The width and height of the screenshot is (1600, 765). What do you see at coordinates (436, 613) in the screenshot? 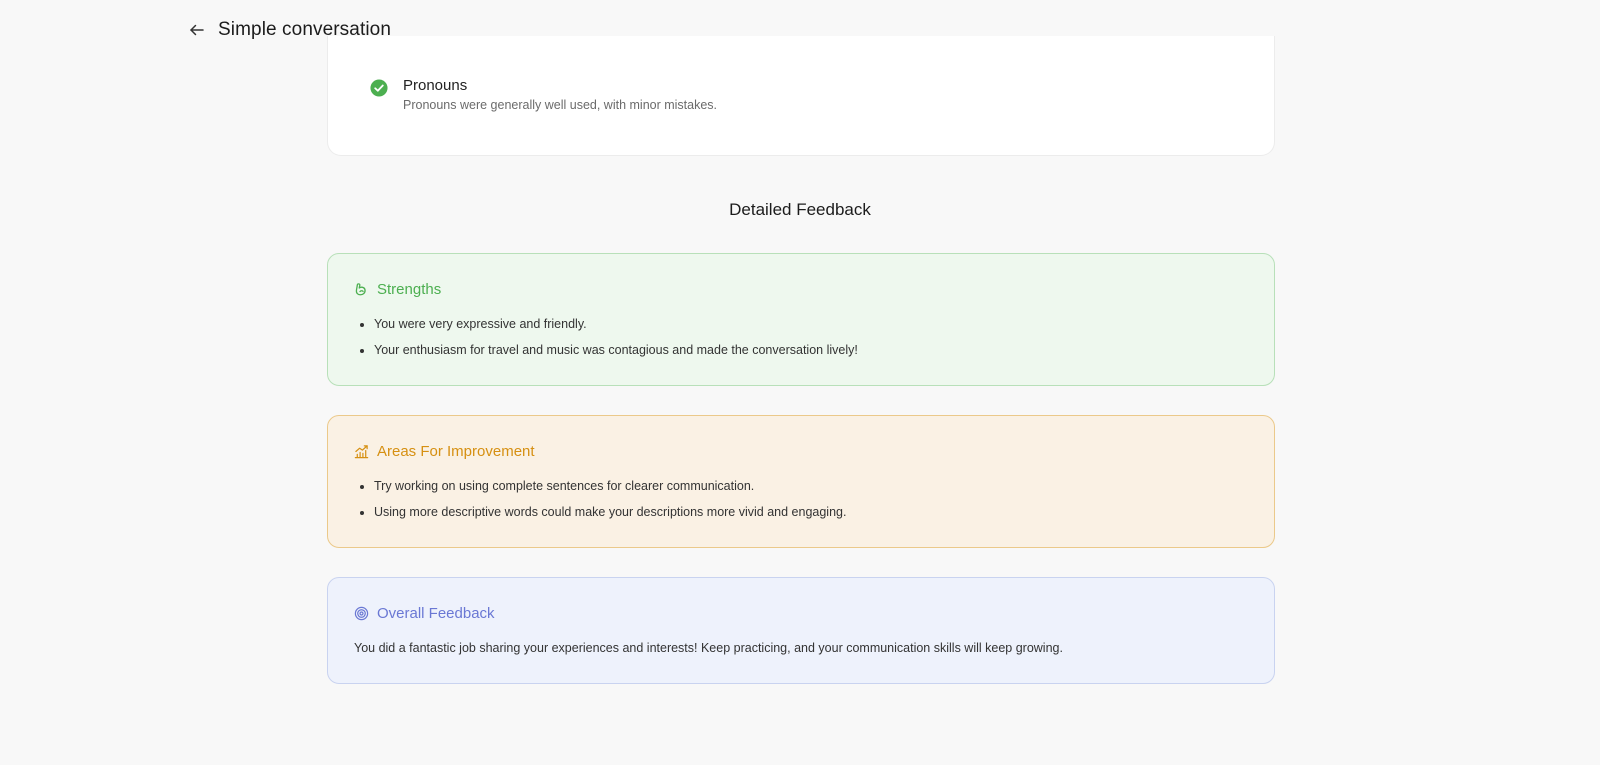
I see `overall-title: Overall Feedback` at bounding box center [436, 613].